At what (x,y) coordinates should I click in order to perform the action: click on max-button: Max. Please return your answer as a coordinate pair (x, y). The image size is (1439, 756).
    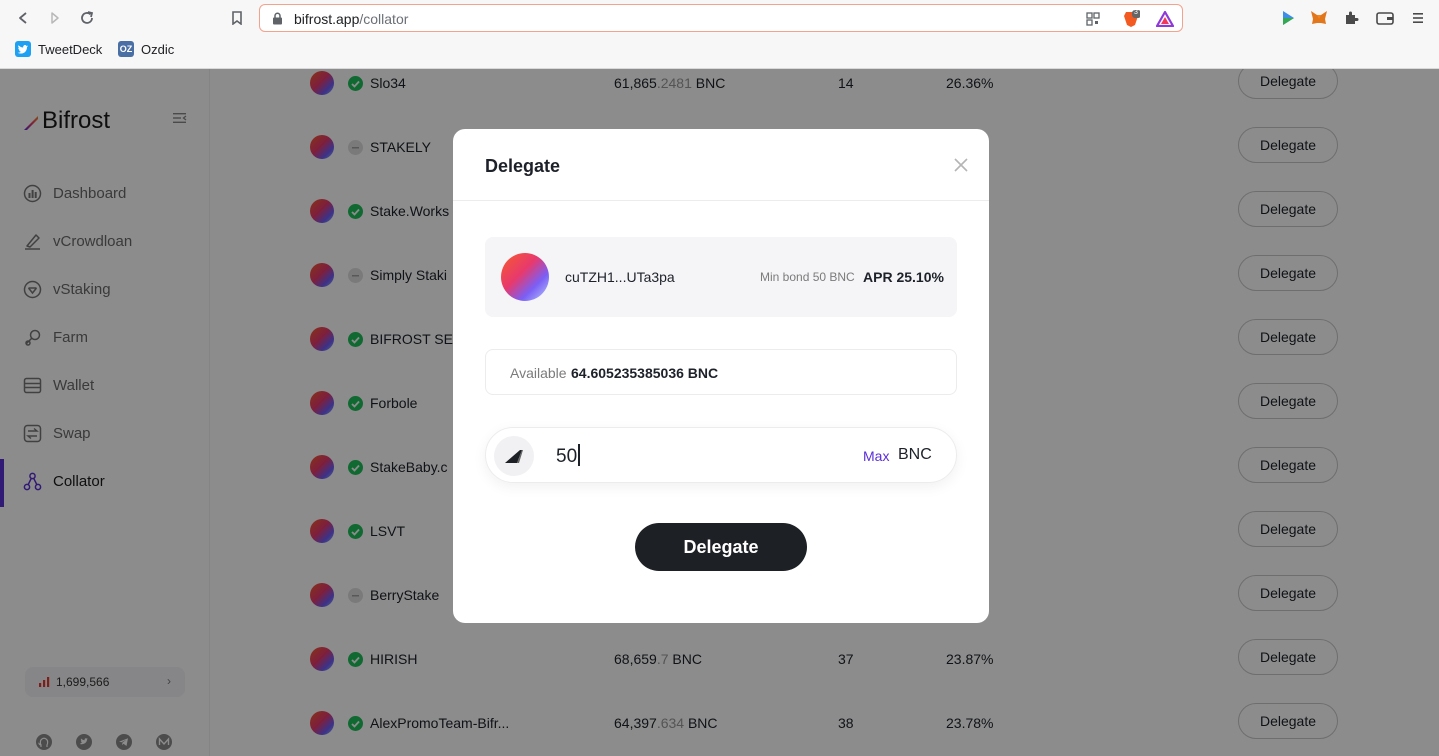
    Looking at the image, I should click on (876, 456).